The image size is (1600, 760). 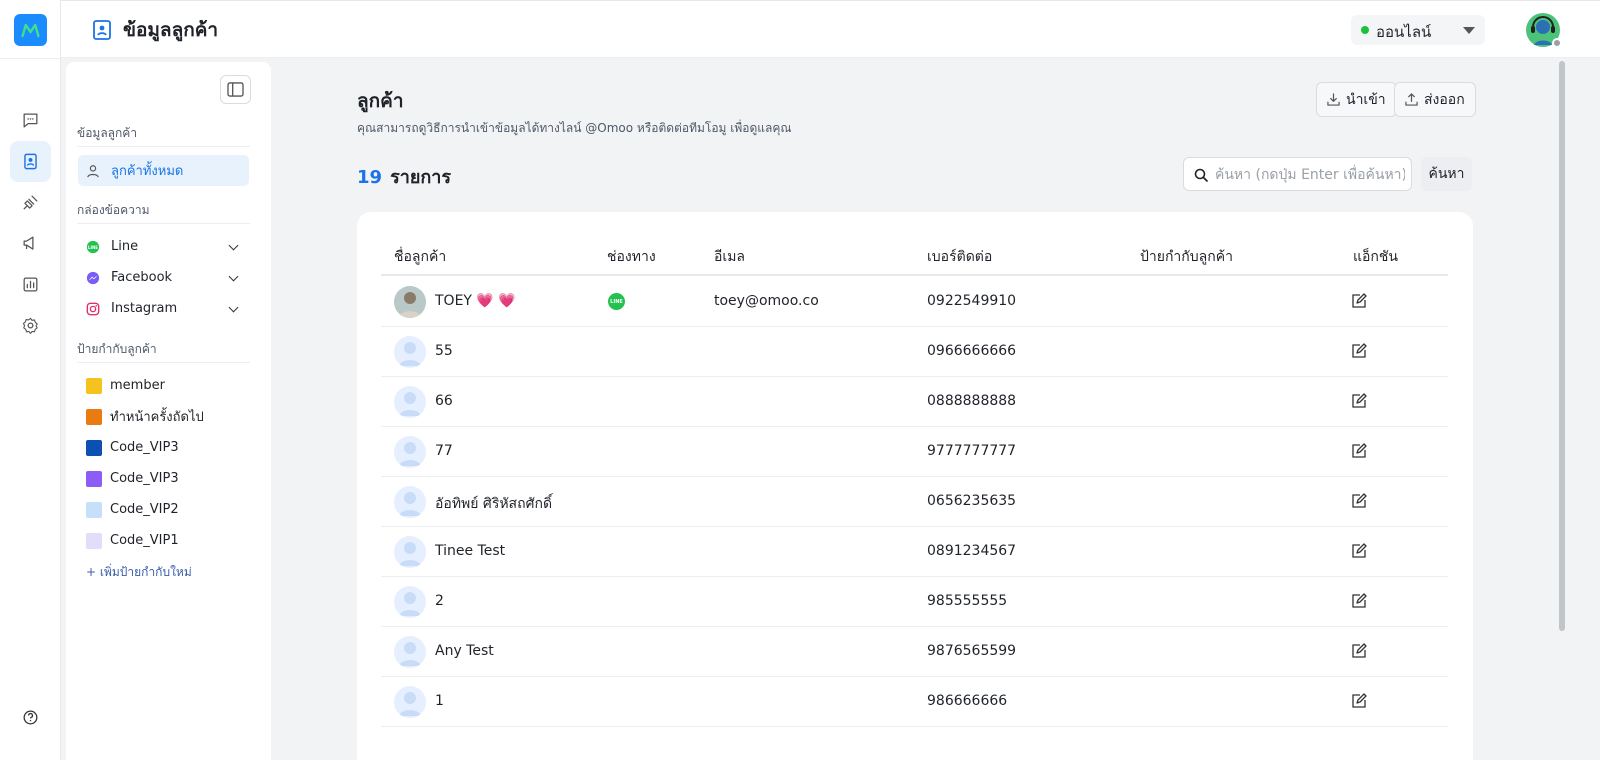 What do you see at coordinates (30, 284) in the screenshot?
I see `report-icon` at bounding box center [30, 284].